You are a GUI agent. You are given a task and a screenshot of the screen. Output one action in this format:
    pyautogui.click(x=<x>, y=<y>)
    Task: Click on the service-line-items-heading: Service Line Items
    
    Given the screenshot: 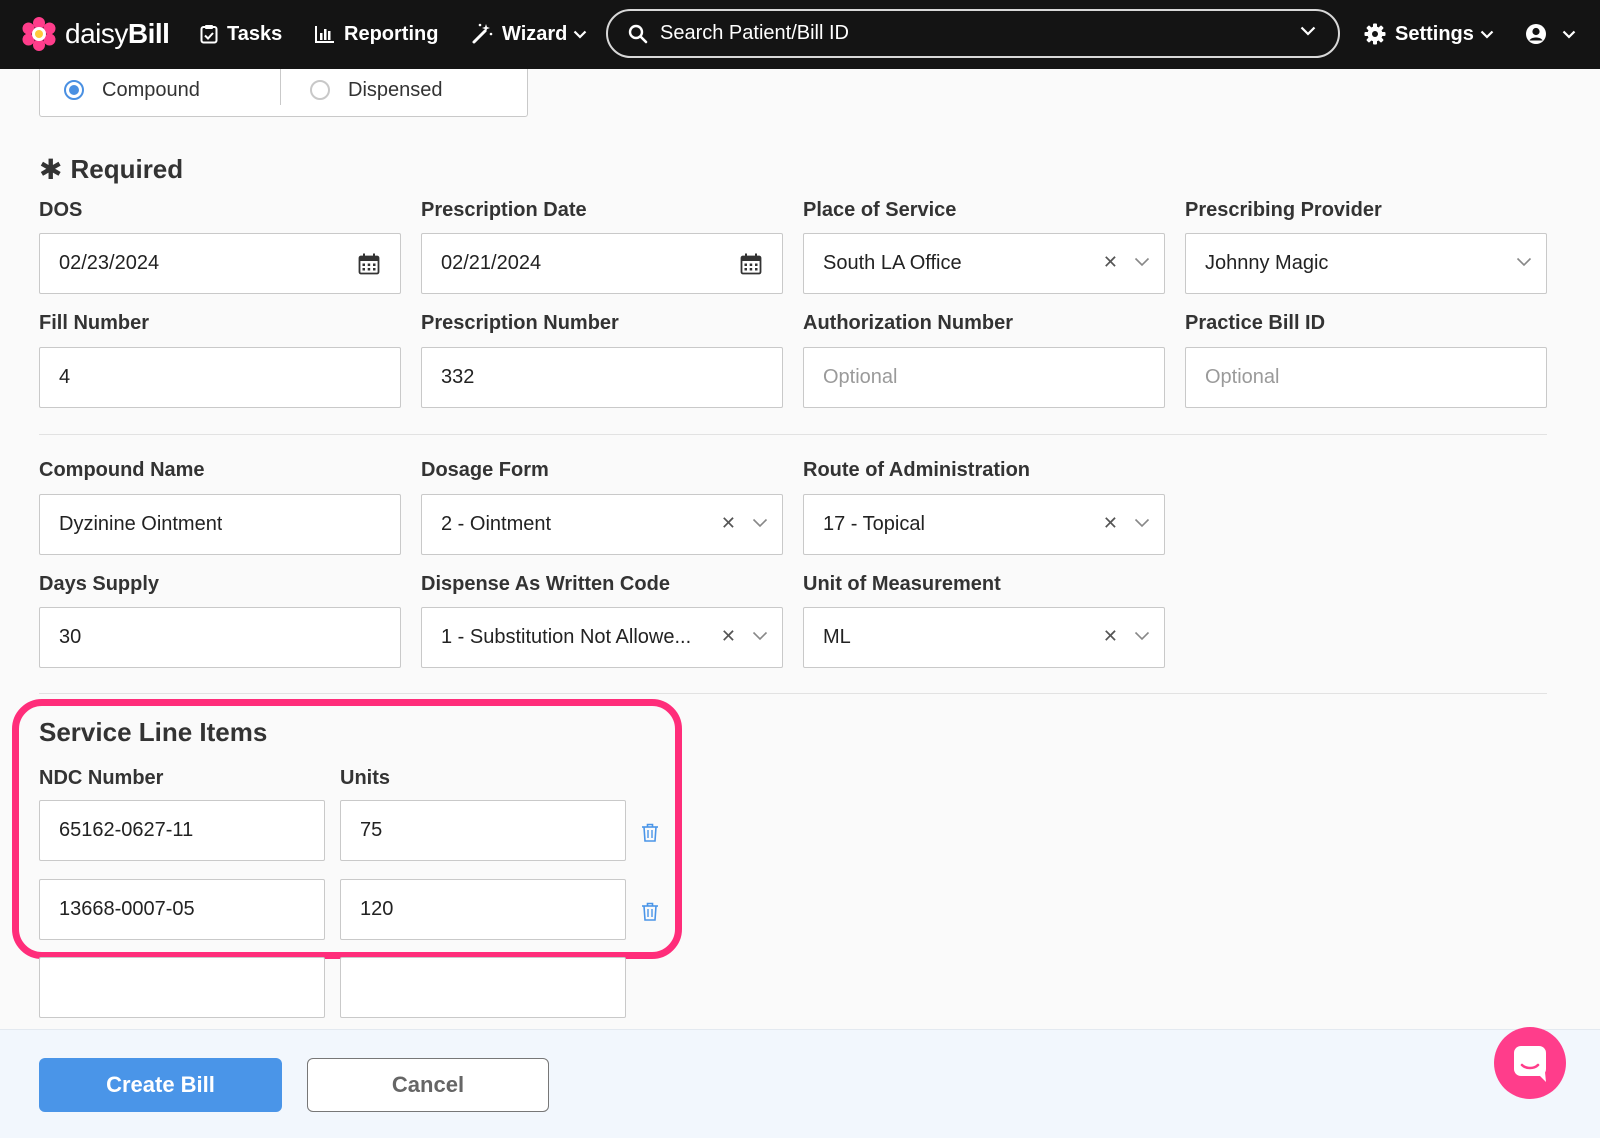 What is the action you would take?
    pyautogui.click(x=153, y=732)
    